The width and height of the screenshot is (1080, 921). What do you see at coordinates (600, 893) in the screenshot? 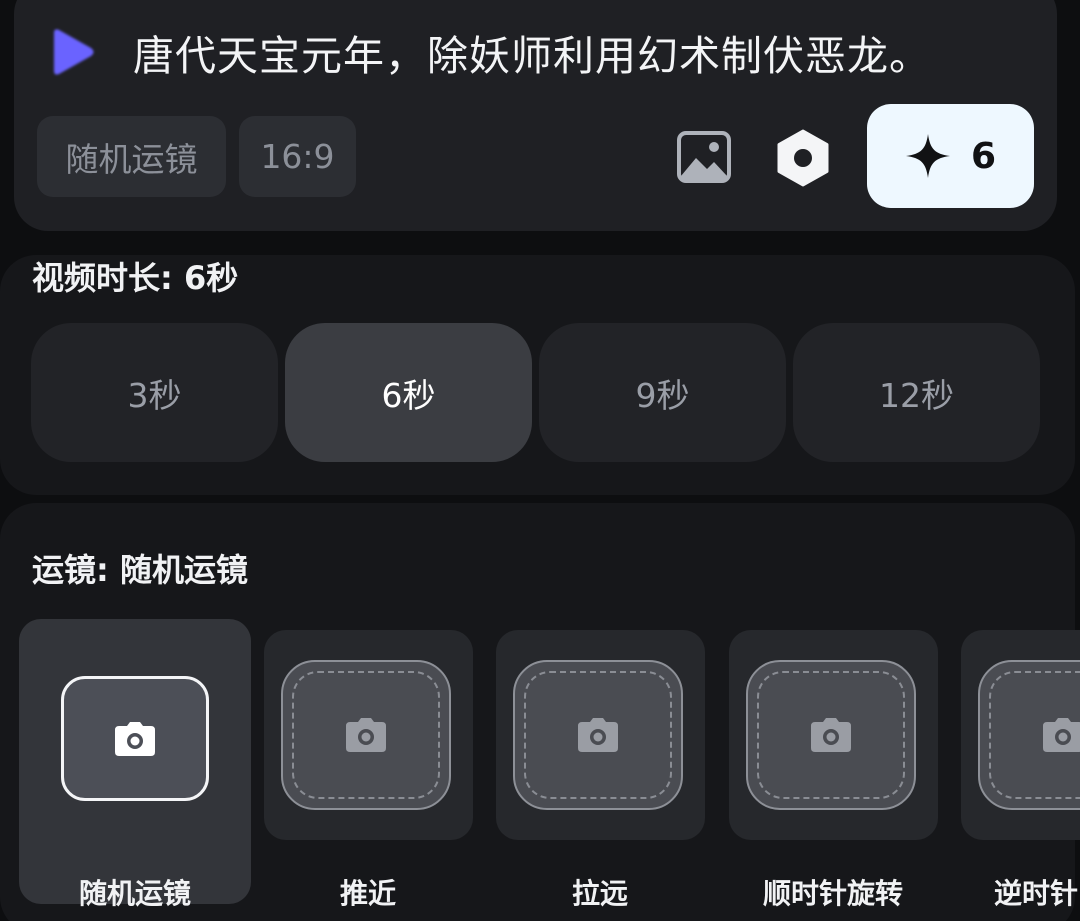
I see `camera-option-label: 拉远` at bounding box center [600, 893].